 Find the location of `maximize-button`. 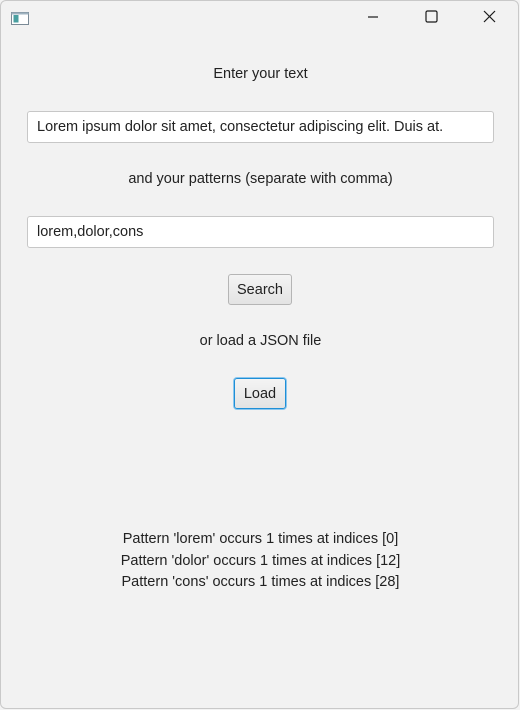

maximize-button is located at coordinates (431, 19).